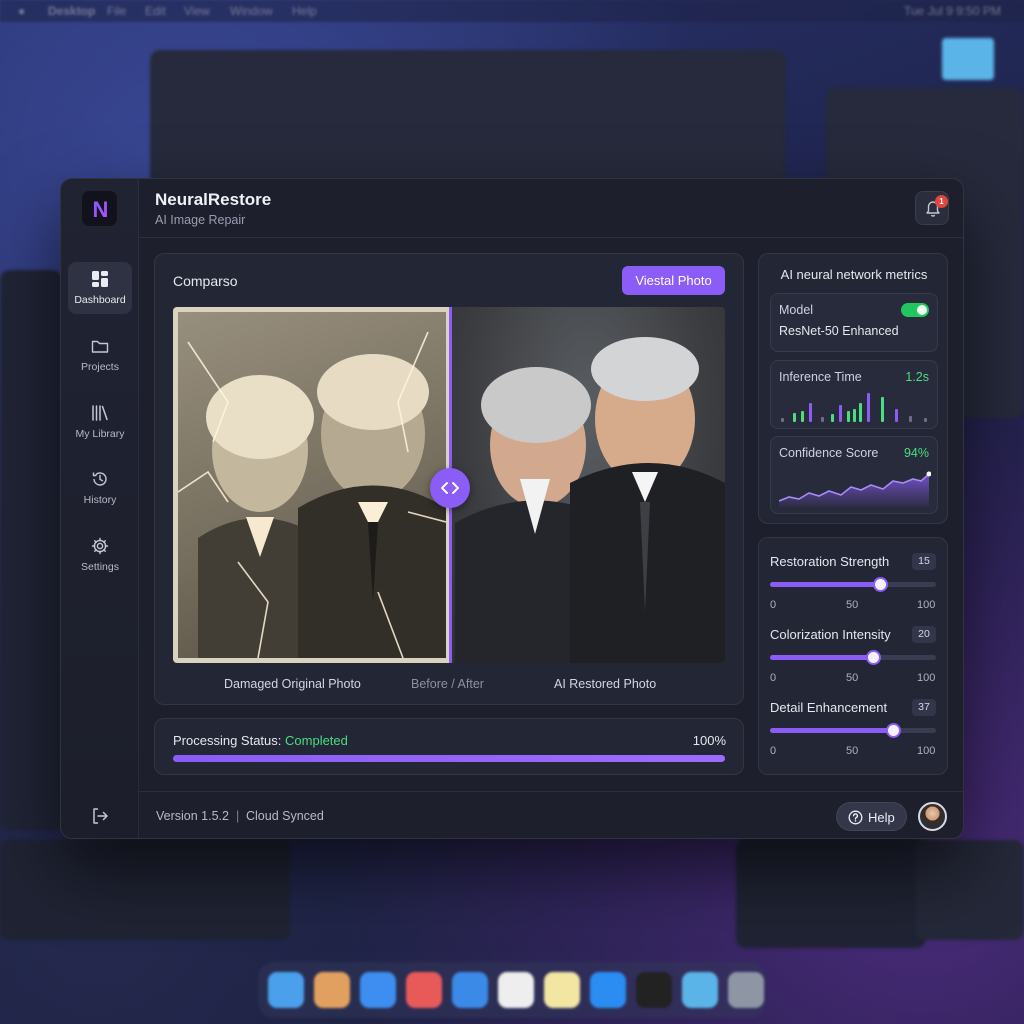  Describe the element at coordinates (251, 11) in the screenshot. I see `menu-item-window: Window` at that location.